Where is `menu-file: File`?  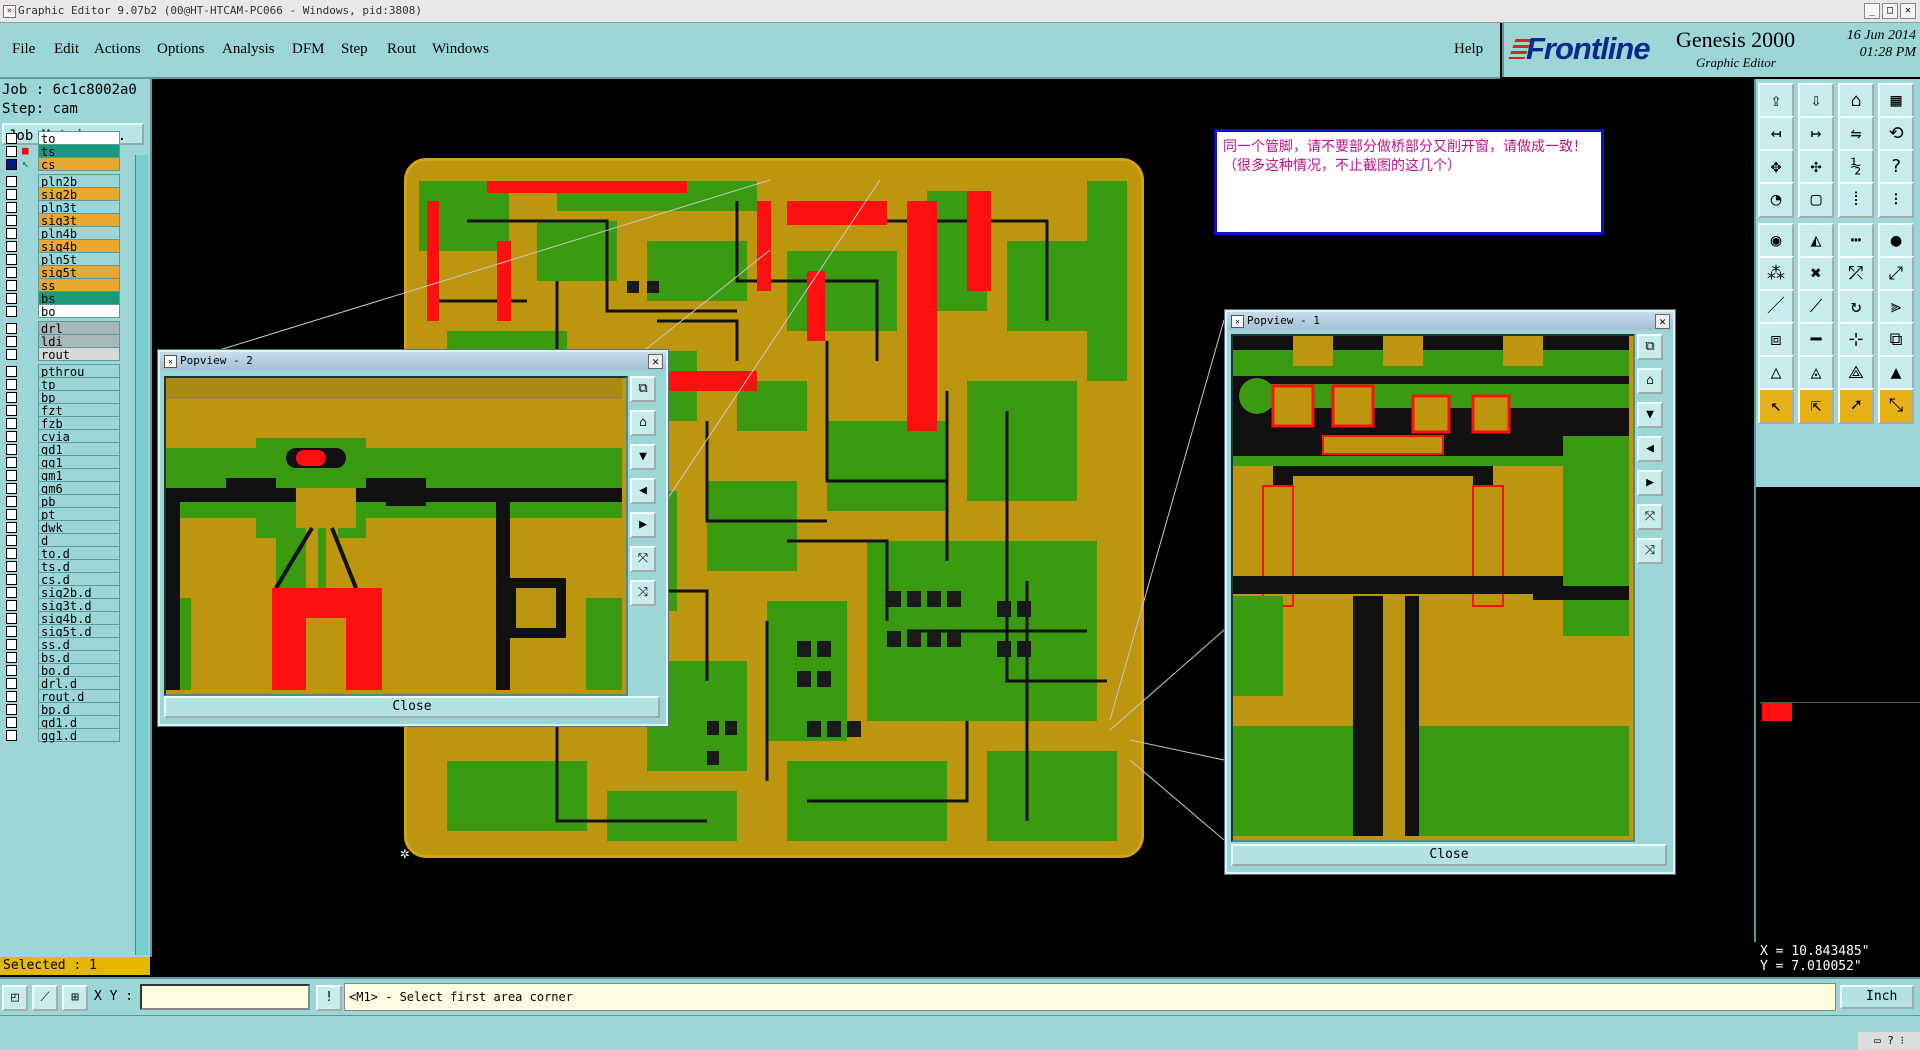 menu-file: File is located at coordinates (23, 49).